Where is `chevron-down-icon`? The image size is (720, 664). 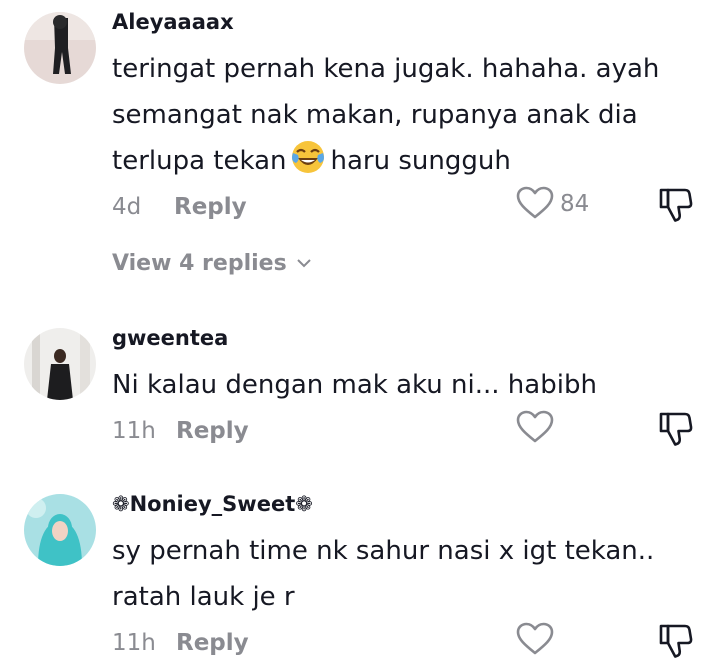
chevron-down-icon is located at coordinates (304, 261).